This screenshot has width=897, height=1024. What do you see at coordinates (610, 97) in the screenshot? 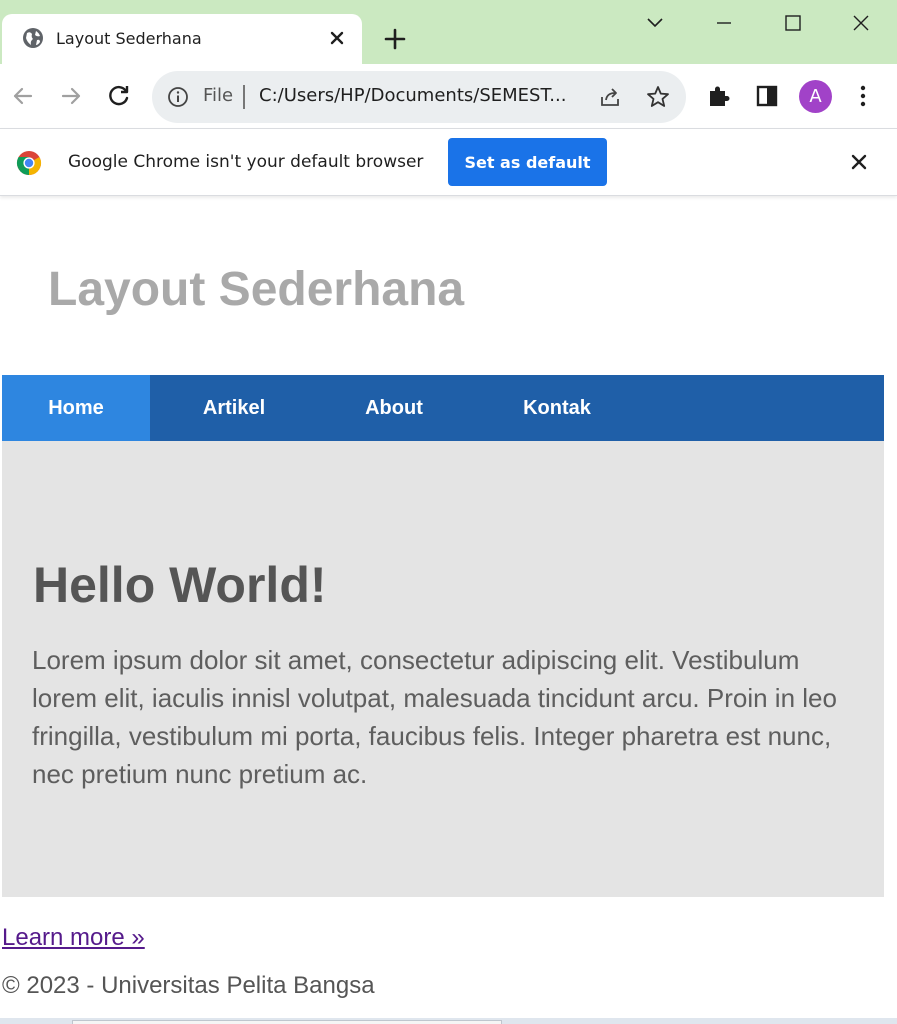
I see `share-icon` at bounding box center [610, 97].